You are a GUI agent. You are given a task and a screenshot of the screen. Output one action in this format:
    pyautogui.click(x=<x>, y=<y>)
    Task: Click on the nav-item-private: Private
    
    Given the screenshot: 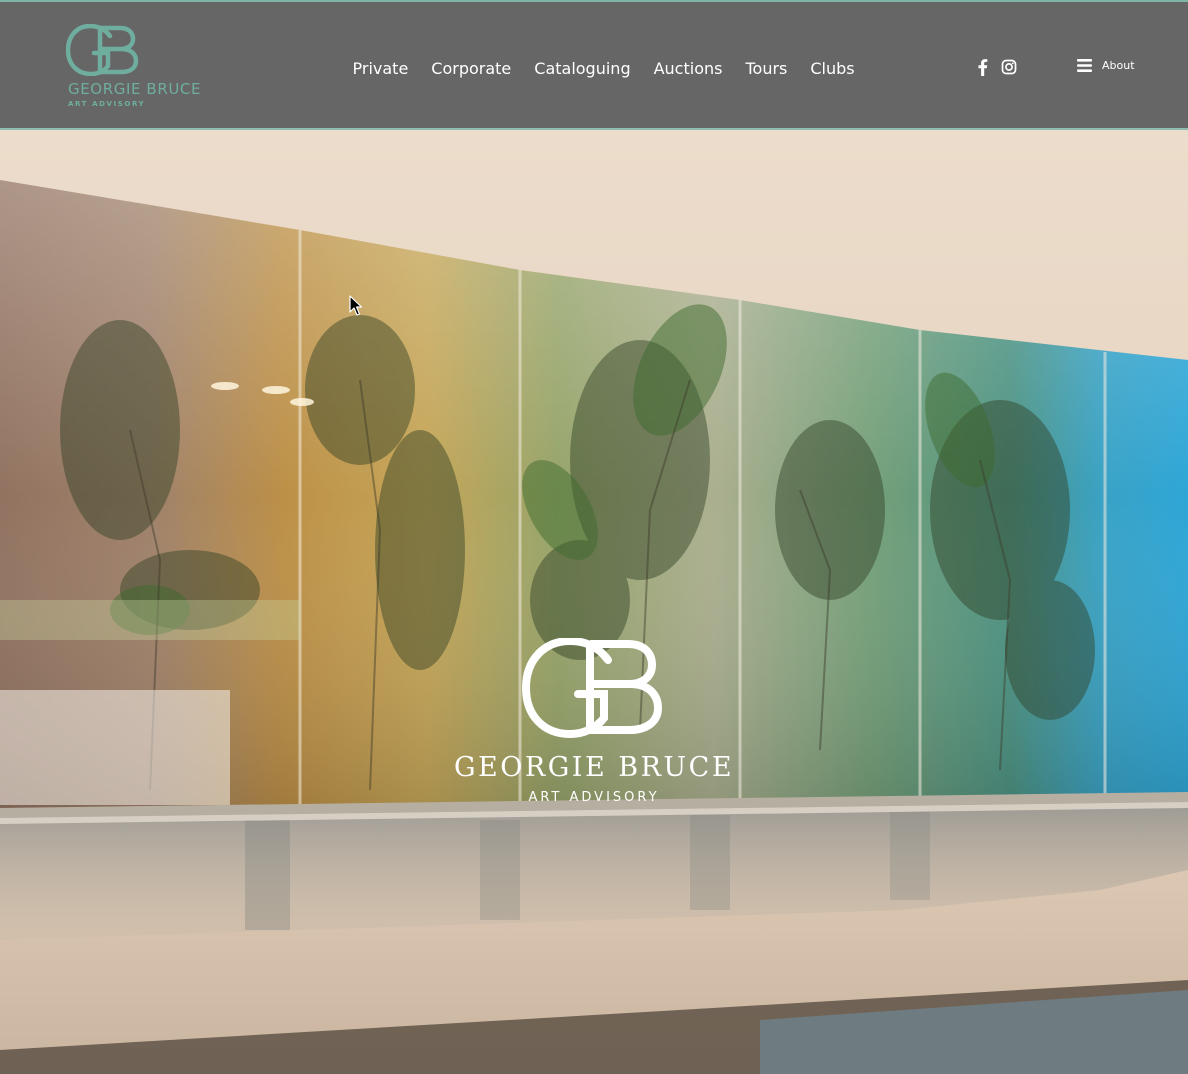 What is the action you would take?
    pyautogui.click(x=380, y=68)
    